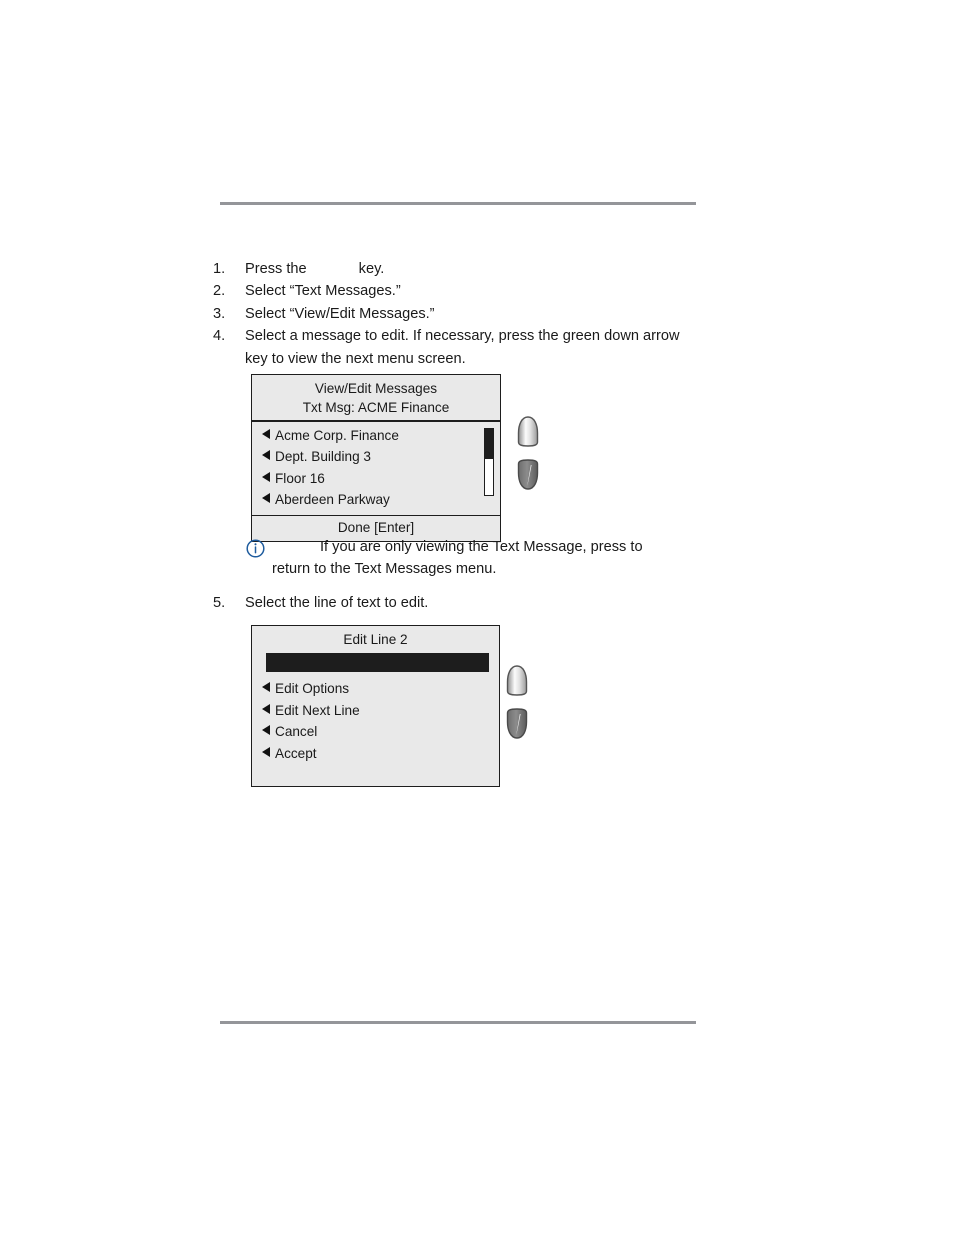 Image resolution: width=954 pixels, height=1235 pixels. Describe the element at coordinates (323, 291) in the screenshot. I see `step-text: Select “Text Messages.”` at that location.